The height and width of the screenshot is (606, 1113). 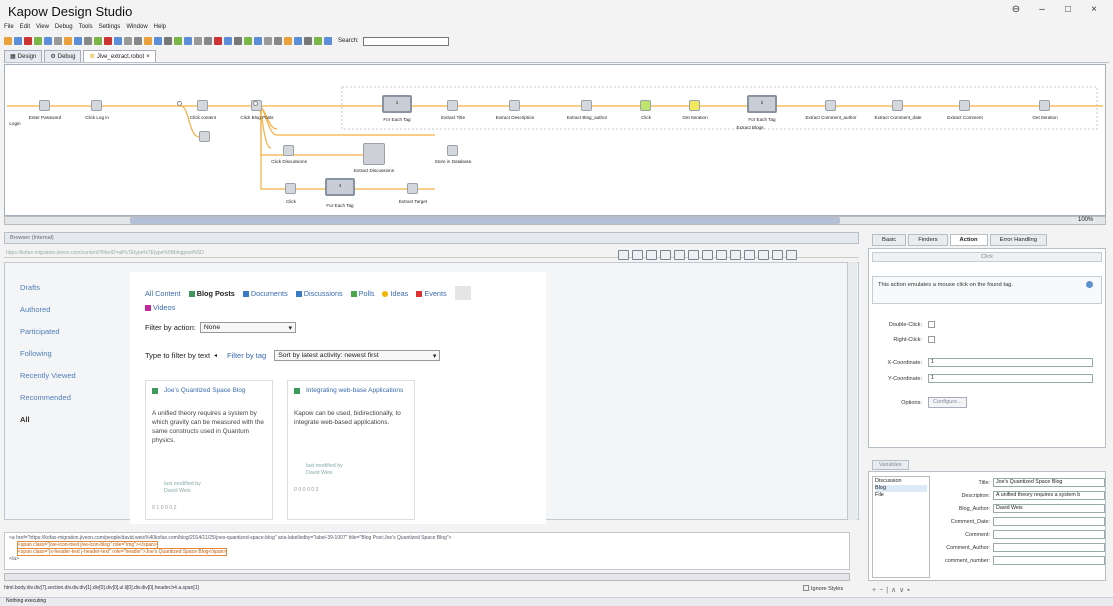 I want to click on variable-field-input: Joe's Quantized Space Blog, so click(x=1049, y=482).